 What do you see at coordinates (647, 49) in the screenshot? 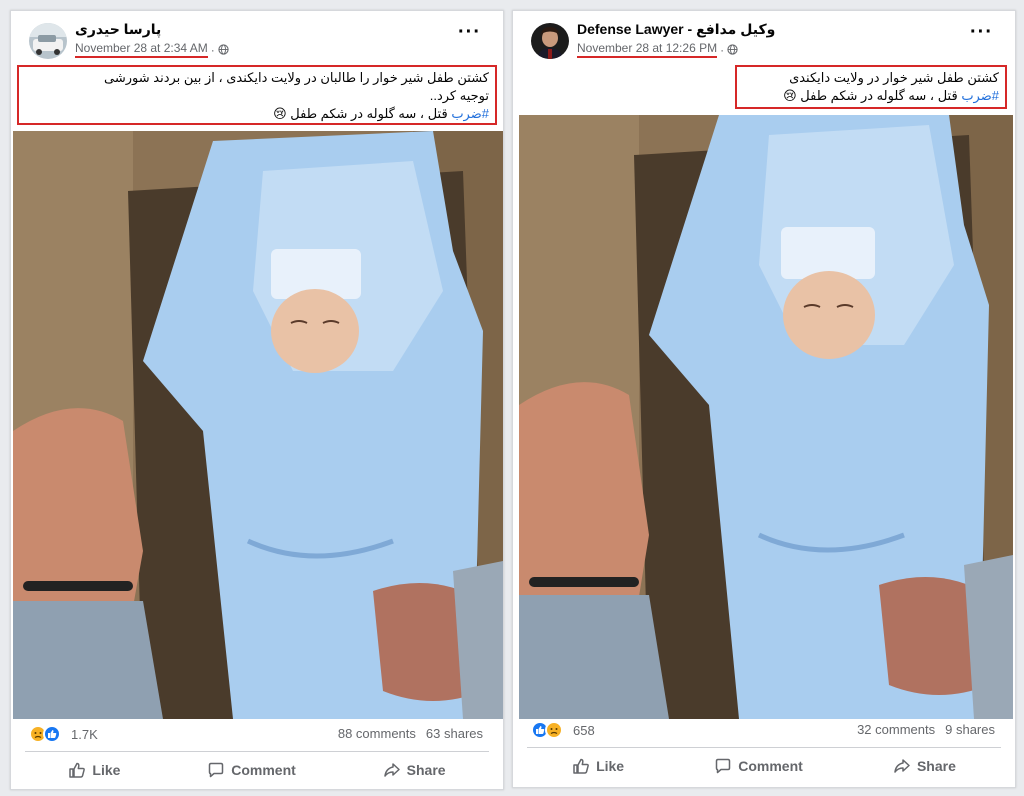
I see `post-timestamp: November 28 at 12:26 PM` at bounding box center [647, 49].